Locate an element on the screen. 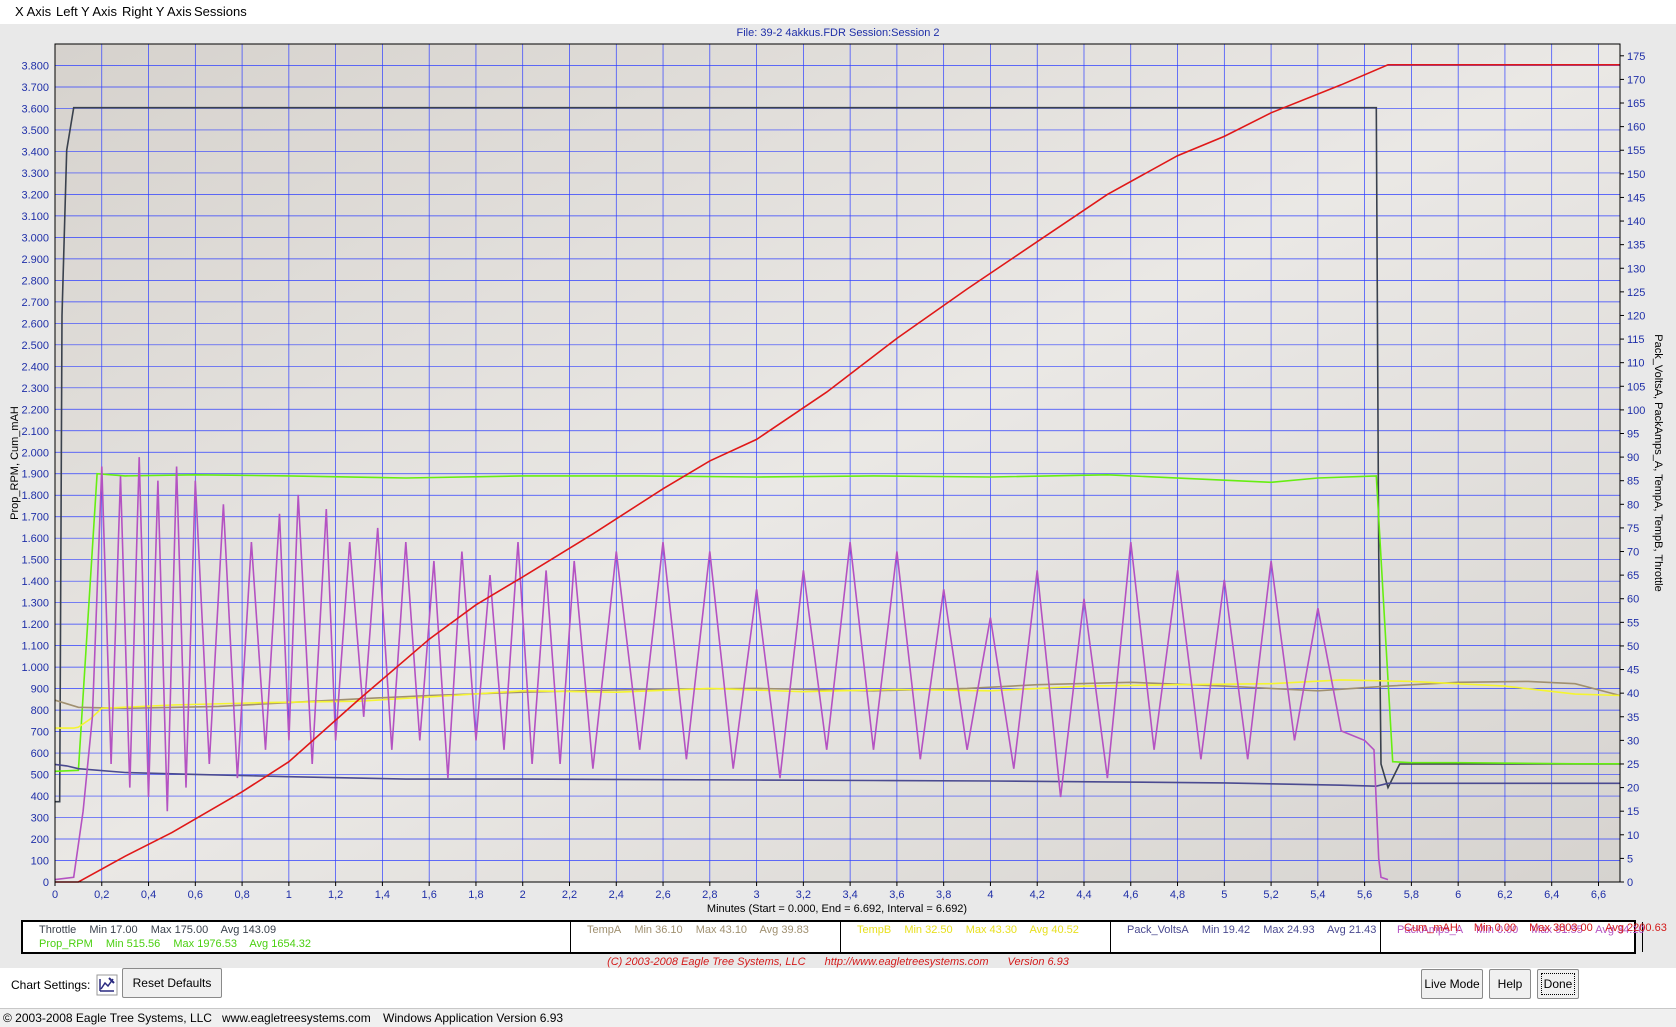  left-tick-label: 3.100 is located at coordinates (35, 217).